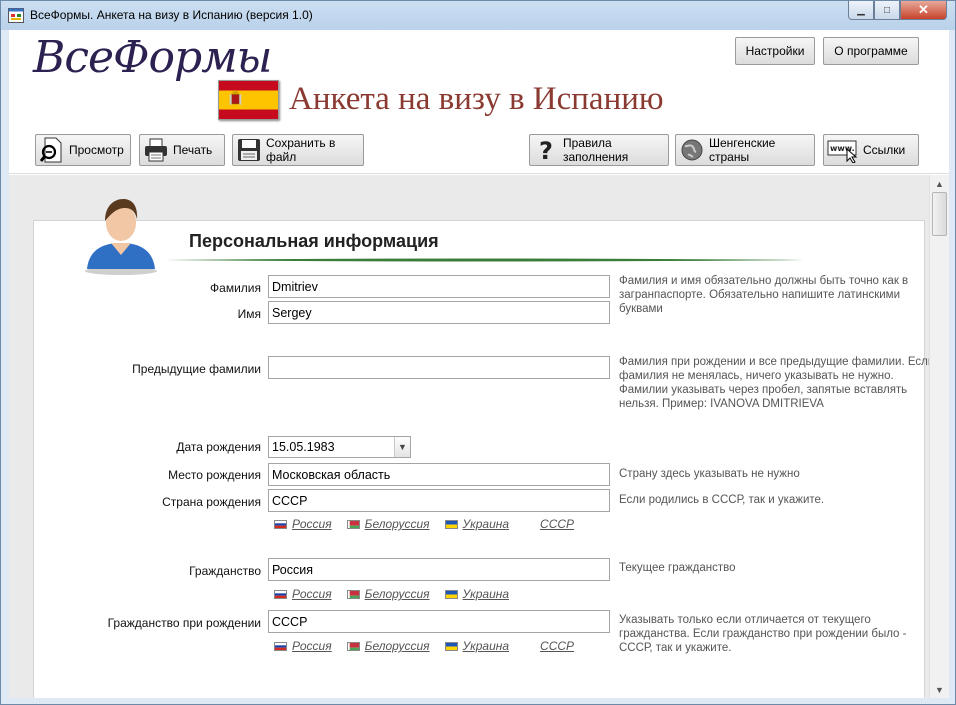 The height and width of the screenshot is (705, 956). What do you see at coordinates (303, 447) in the screenshot?
I see `birth-date-value: 15.05.1983` at bounding box center [303, 447].